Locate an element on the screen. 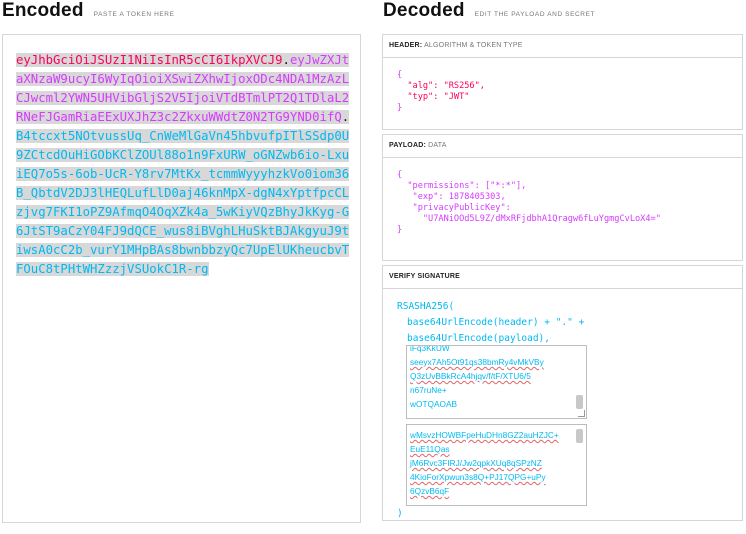 The image size is (746, 534). header-line: { is located at coordinates (400, 75).